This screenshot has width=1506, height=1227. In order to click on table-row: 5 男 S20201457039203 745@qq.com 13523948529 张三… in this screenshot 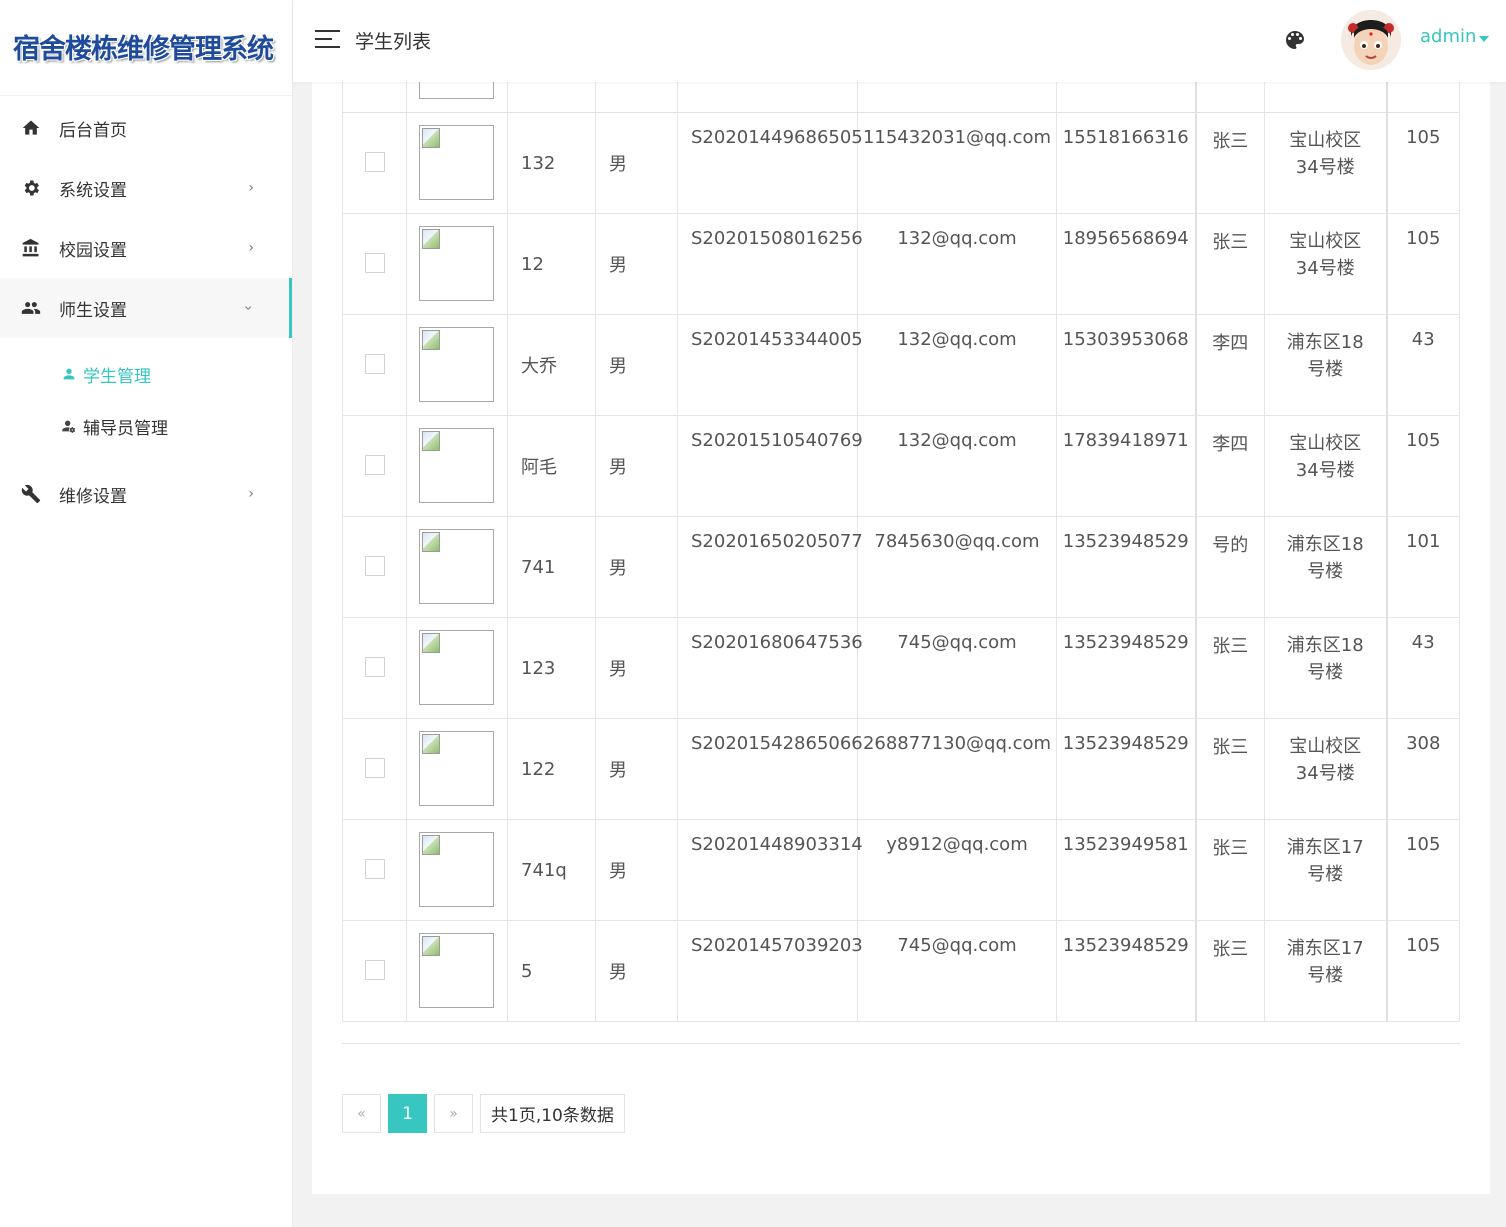, I will do `click(901, 971)`.